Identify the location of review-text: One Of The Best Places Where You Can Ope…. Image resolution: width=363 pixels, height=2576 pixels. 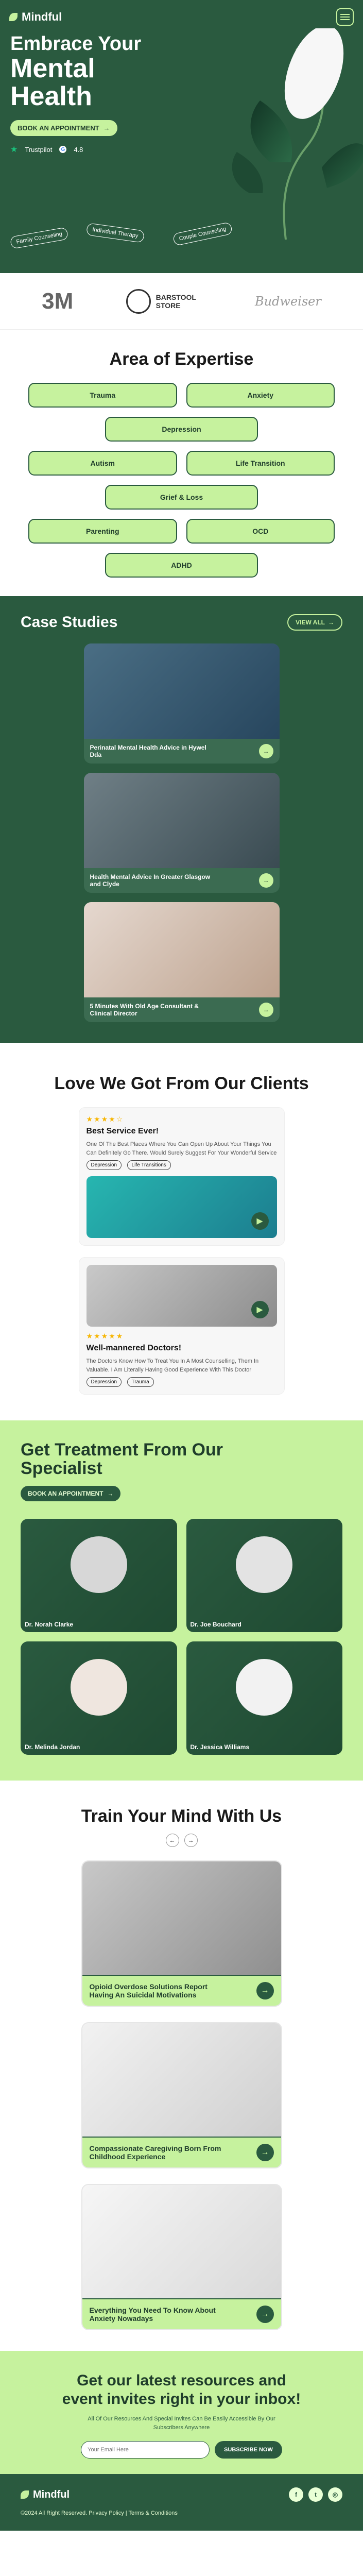
(181, 1148).